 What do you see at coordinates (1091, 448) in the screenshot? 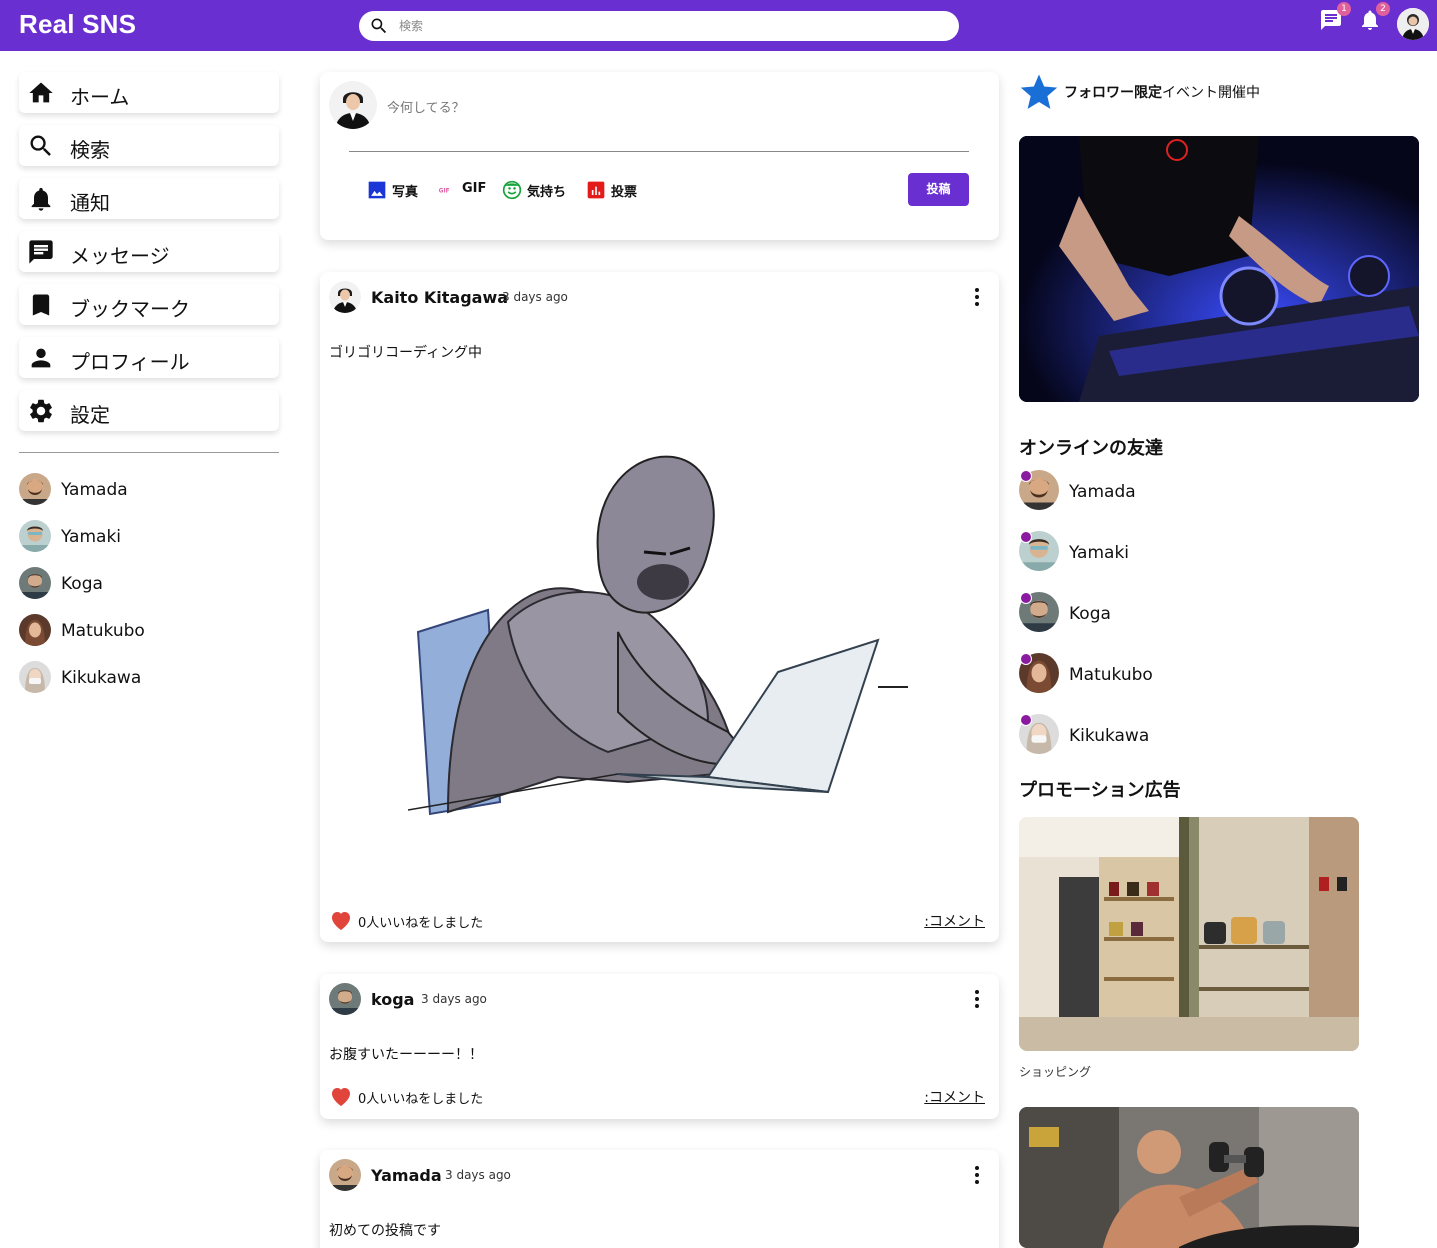
I see `online-friends-title: オンラインの友達` at bounding box center [1091, 448].